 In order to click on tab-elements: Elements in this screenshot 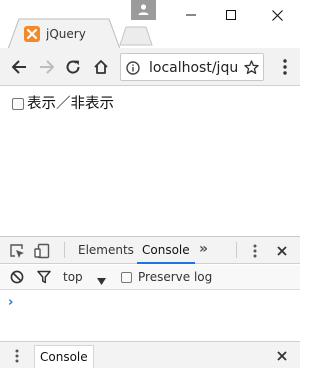, I will do `click(106, 250)`.